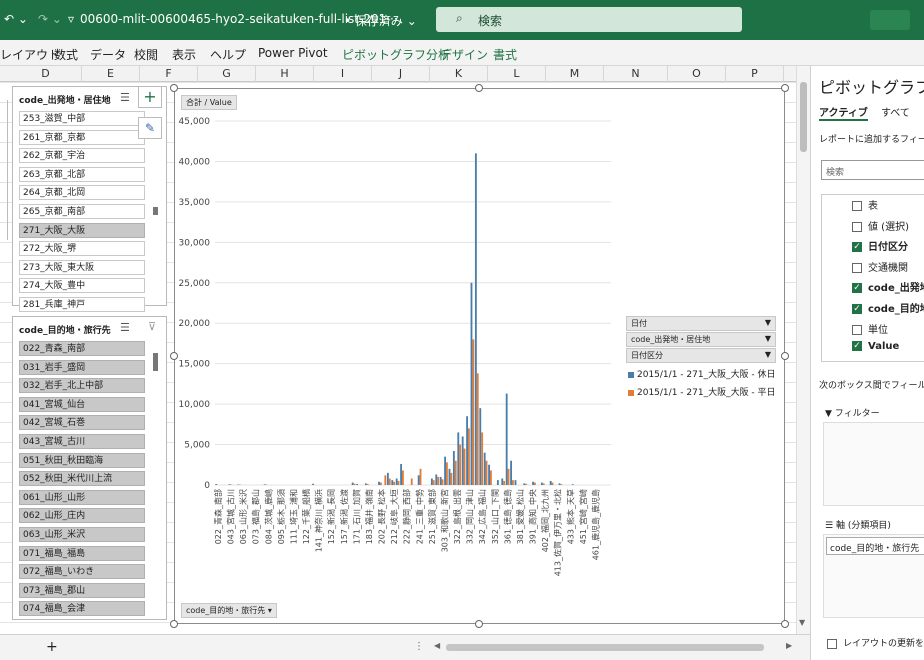 This screenshot has height=660, width=924. Describe the element at coordinates (890, 20) in the screenshot. I see `account-area` at that location.